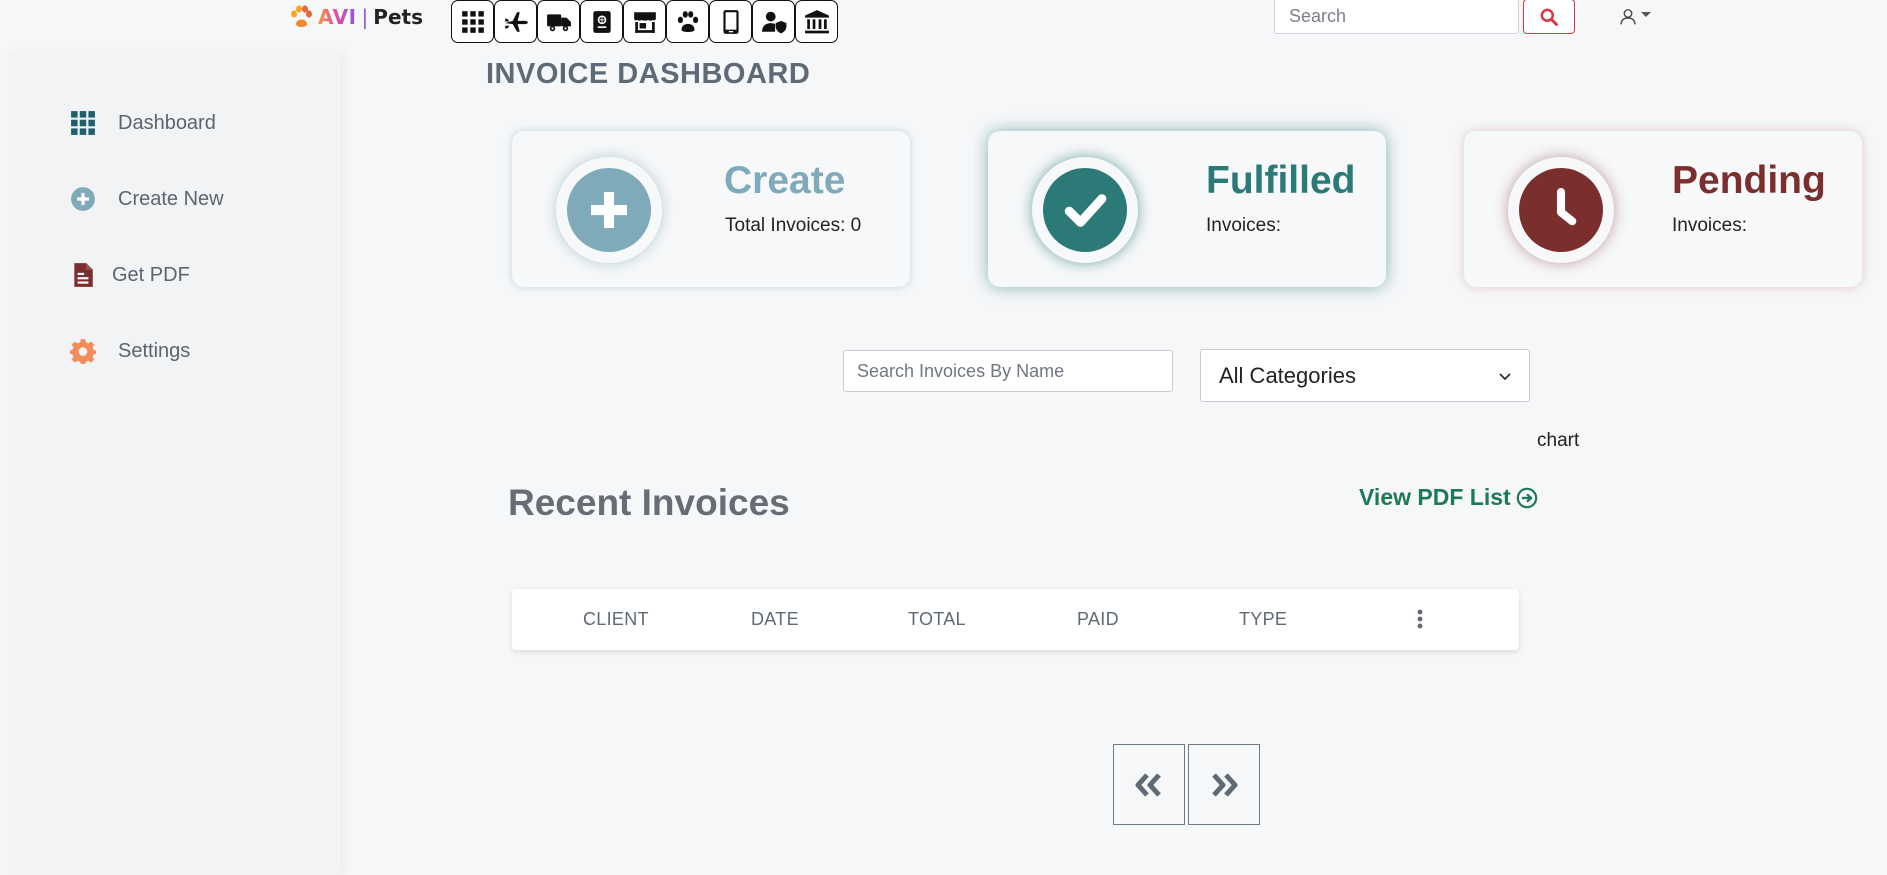  What do you see at coordinates (711, 209) in the screenshot?
I see `create-card: Create Total Invoices: 0` at bounding box center [711, 209].